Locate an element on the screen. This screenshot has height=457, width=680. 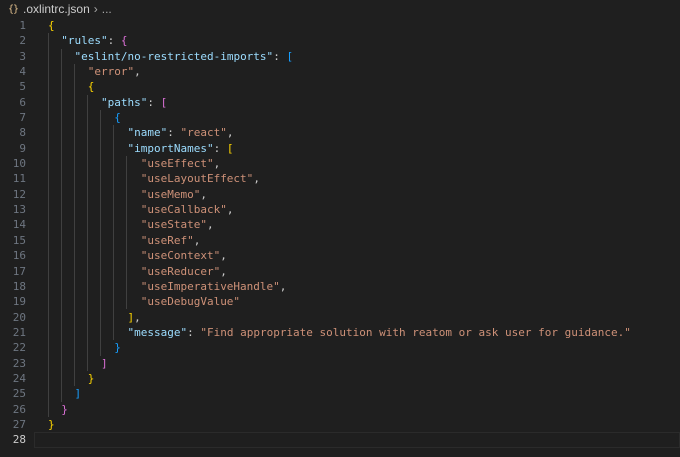
code-line: 6 "paths": [ is located at coordinates (340, 102).